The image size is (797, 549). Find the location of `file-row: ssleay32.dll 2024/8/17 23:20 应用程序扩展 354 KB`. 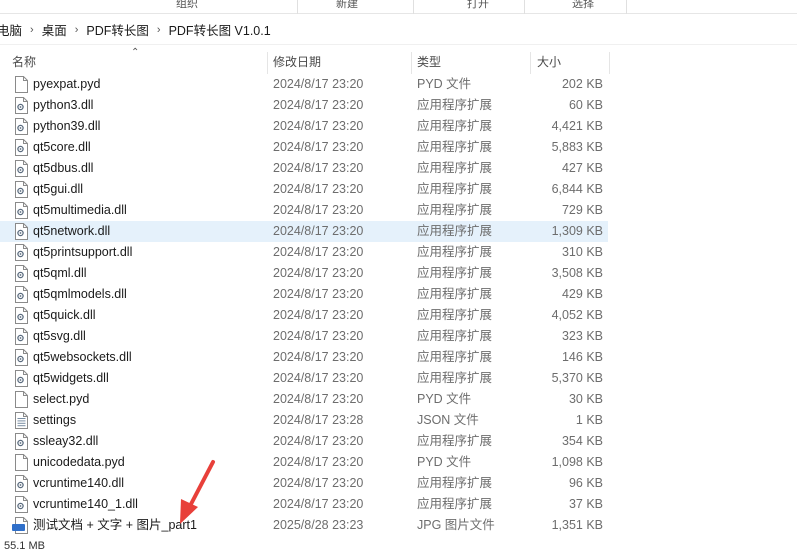

file-row: ssleay32.dll 2024/8/17 23:20 应用程序扩展 354 KB is located at coordinates (304, 441).